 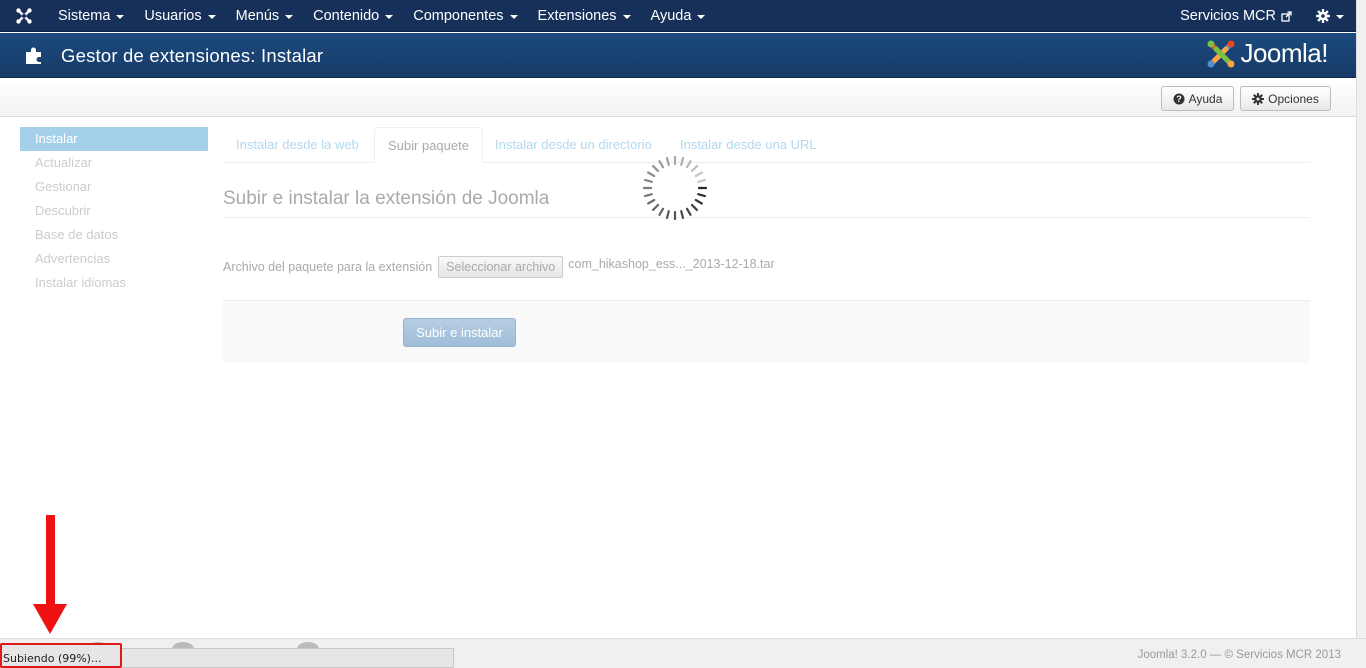 I want to click on page-scrollbar, so click(x=1361, y=319).